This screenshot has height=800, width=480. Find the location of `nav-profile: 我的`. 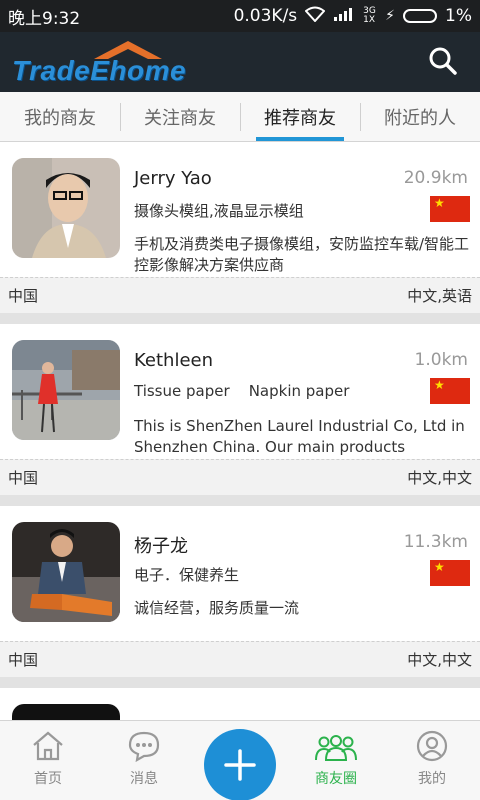

nav-profile: 我的 is located at coordinates (432, 760).